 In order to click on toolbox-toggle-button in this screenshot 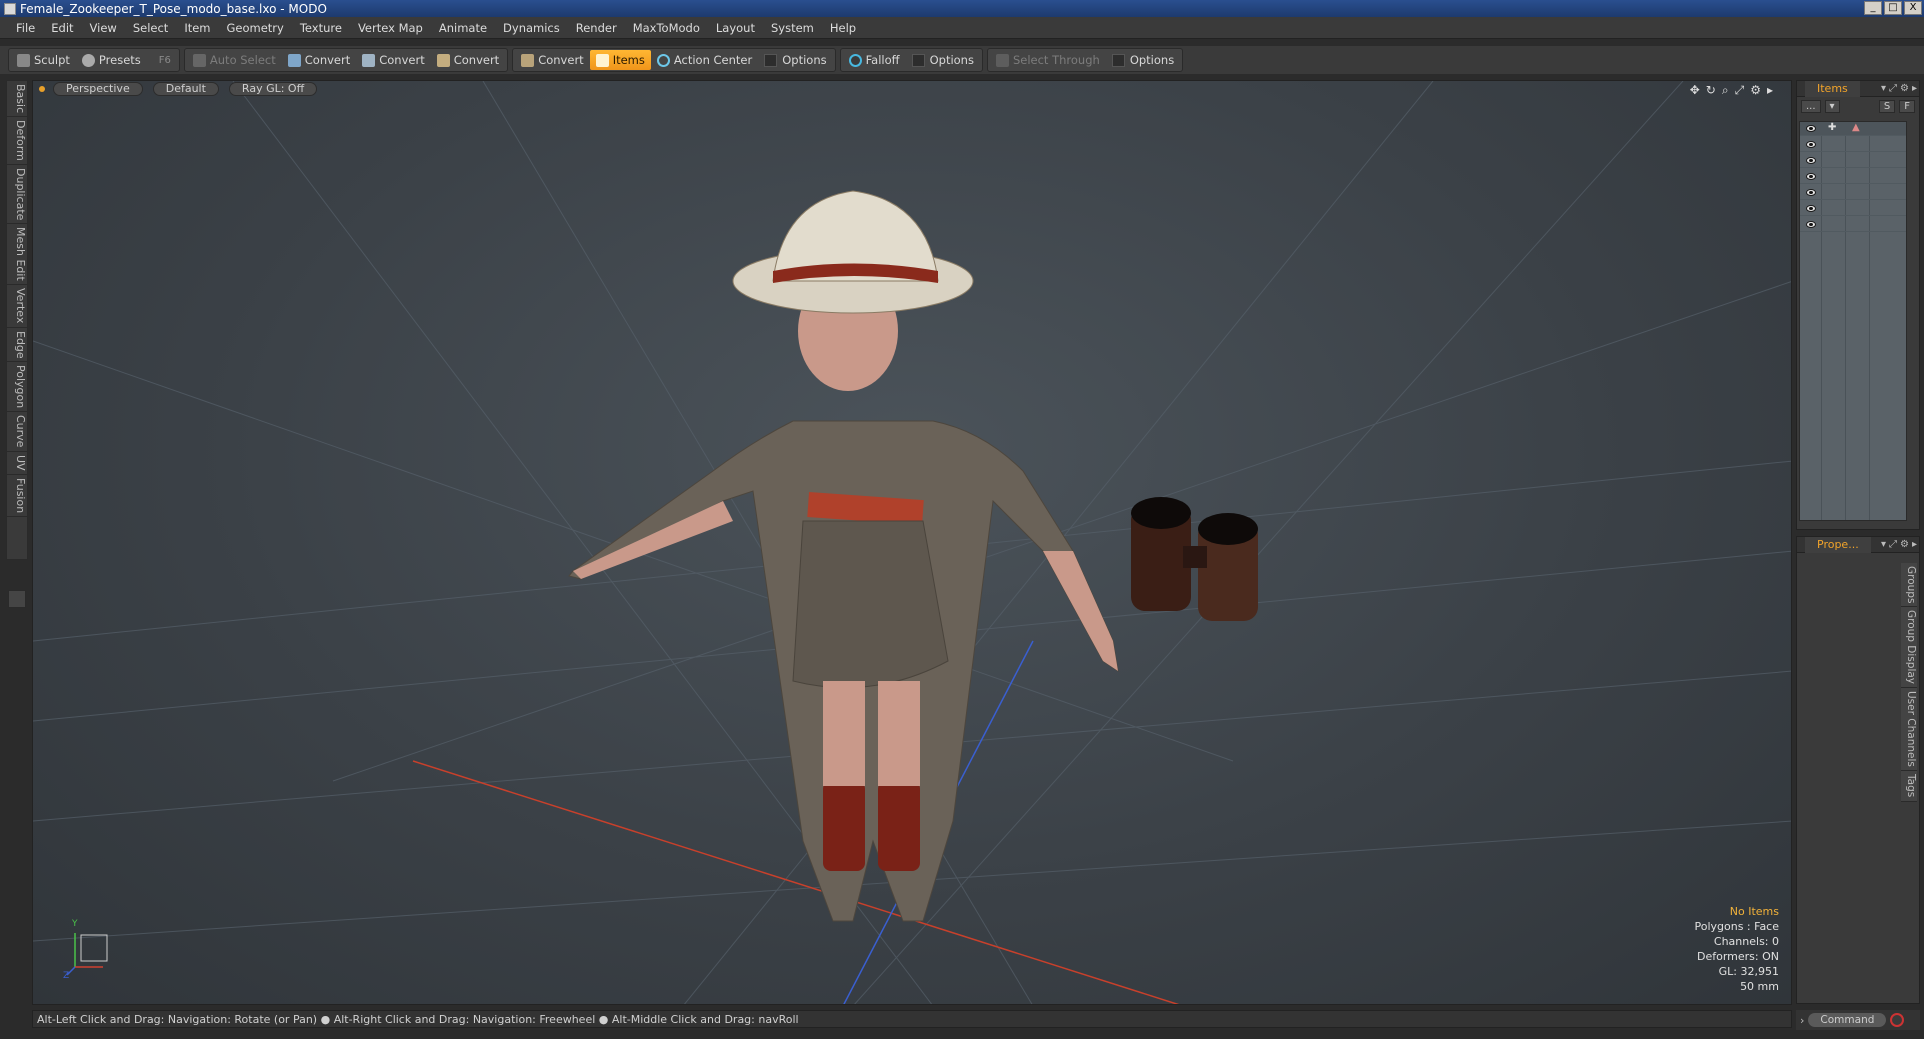, I will do `click(17, 599)`.